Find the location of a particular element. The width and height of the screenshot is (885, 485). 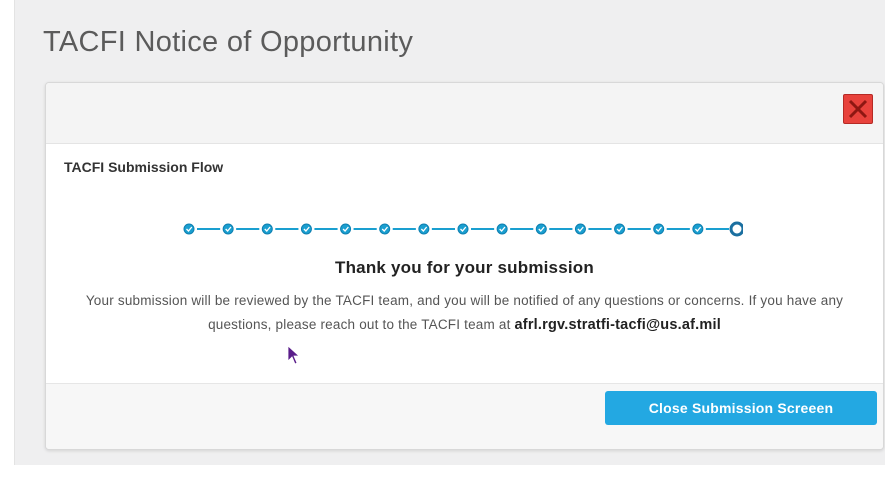

page-title: TACFI Notice of Opportunity is located at coordinates (228, 42).